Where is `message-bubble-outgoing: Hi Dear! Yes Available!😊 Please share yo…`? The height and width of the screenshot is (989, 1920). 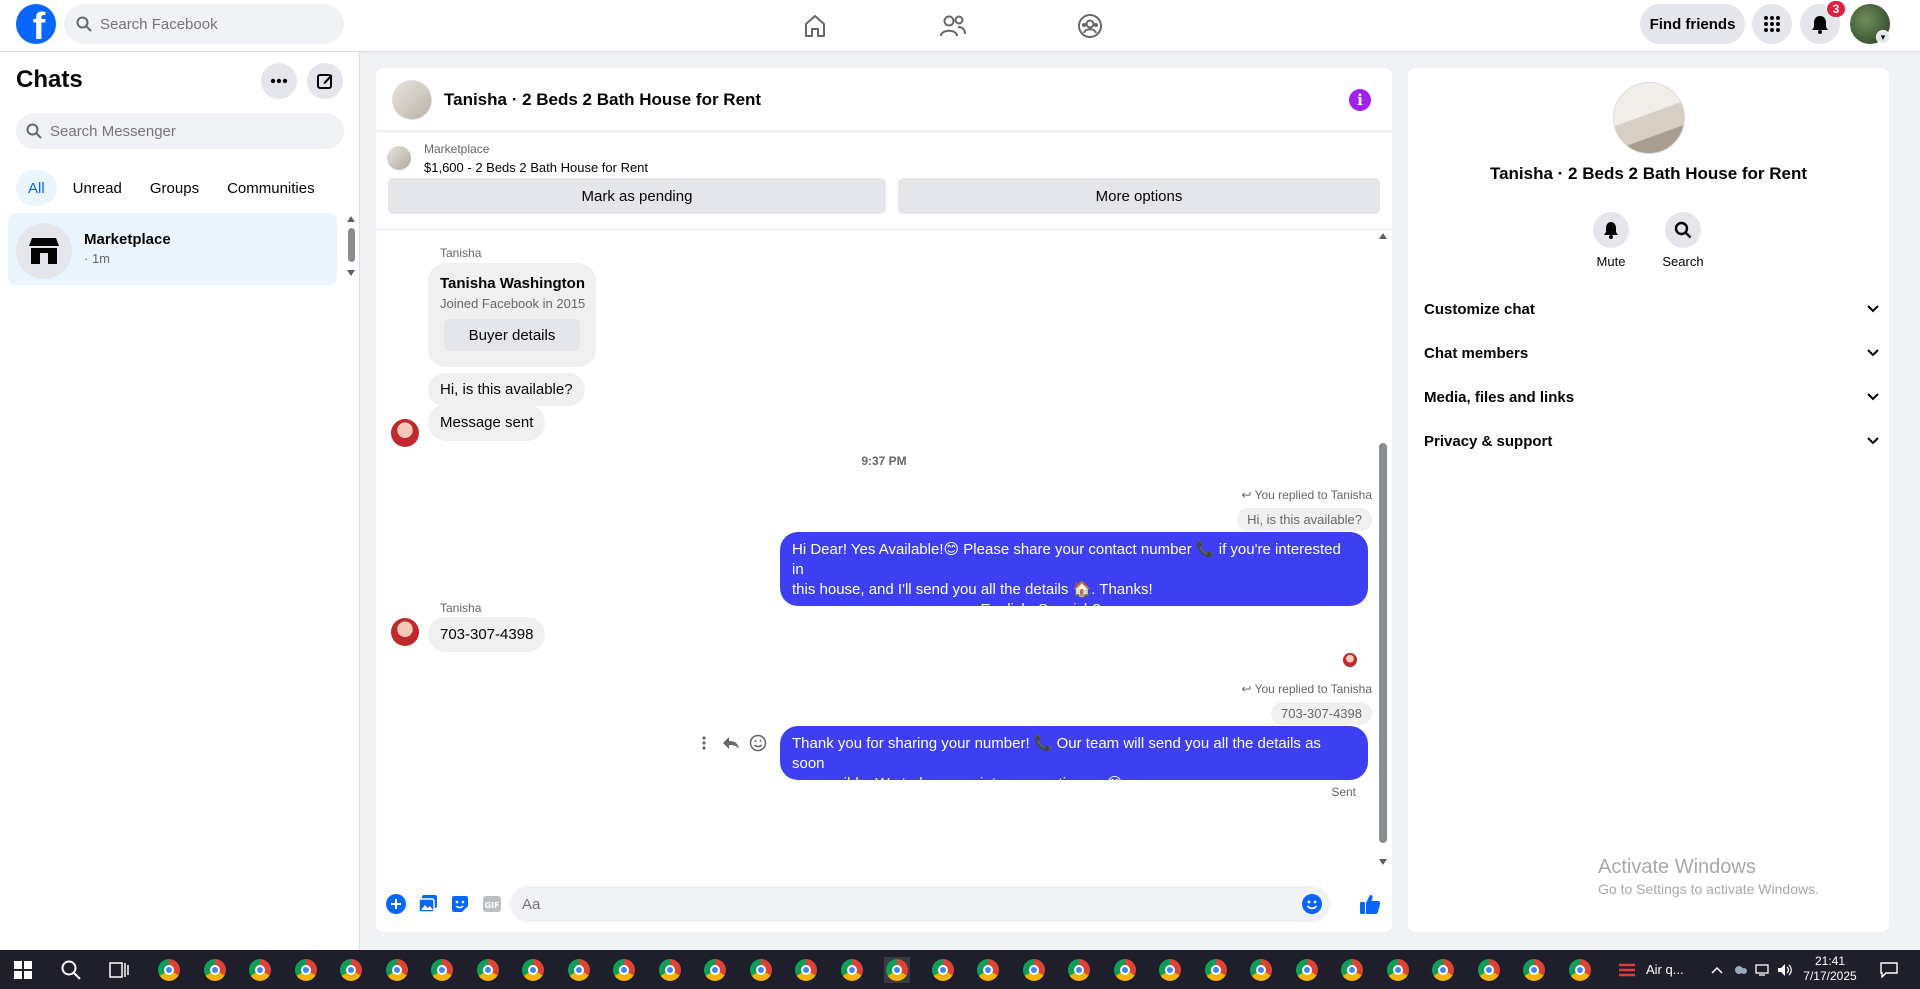
message-bubble-outgoing: Hi Dear! Yes Available!😊 Please share yo… is located at coordinates (1074, 575).